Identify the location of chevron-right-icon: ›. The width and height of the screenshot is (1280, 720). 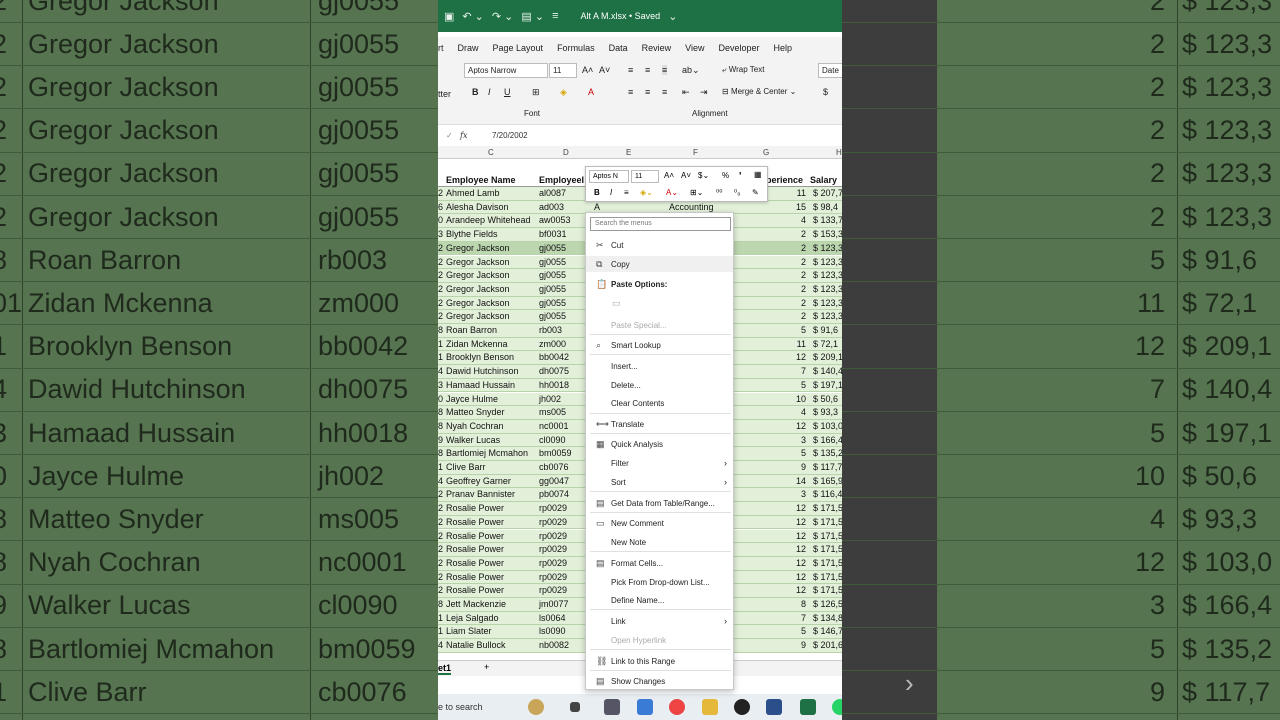
(909, 683).